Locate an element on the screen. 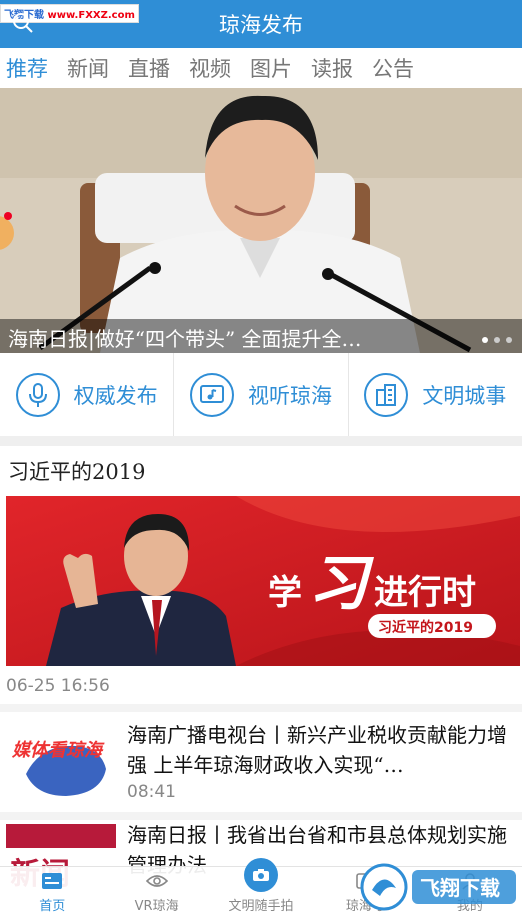 Image resolution: width=522 pixels, height=918 pixels. eye-icon is located at coordinates (156, 881).